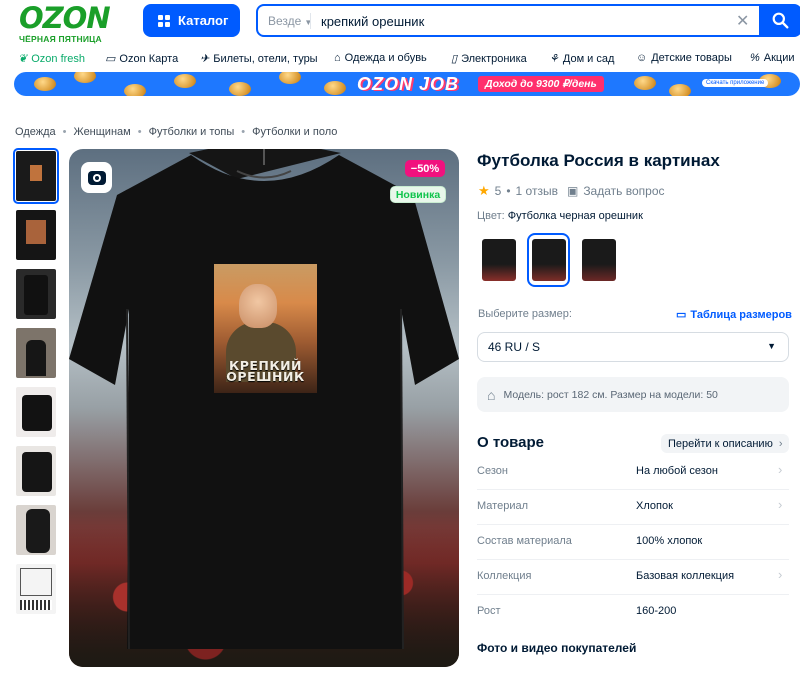  I want to click on discount-badge: −50%, so click(425, 168).